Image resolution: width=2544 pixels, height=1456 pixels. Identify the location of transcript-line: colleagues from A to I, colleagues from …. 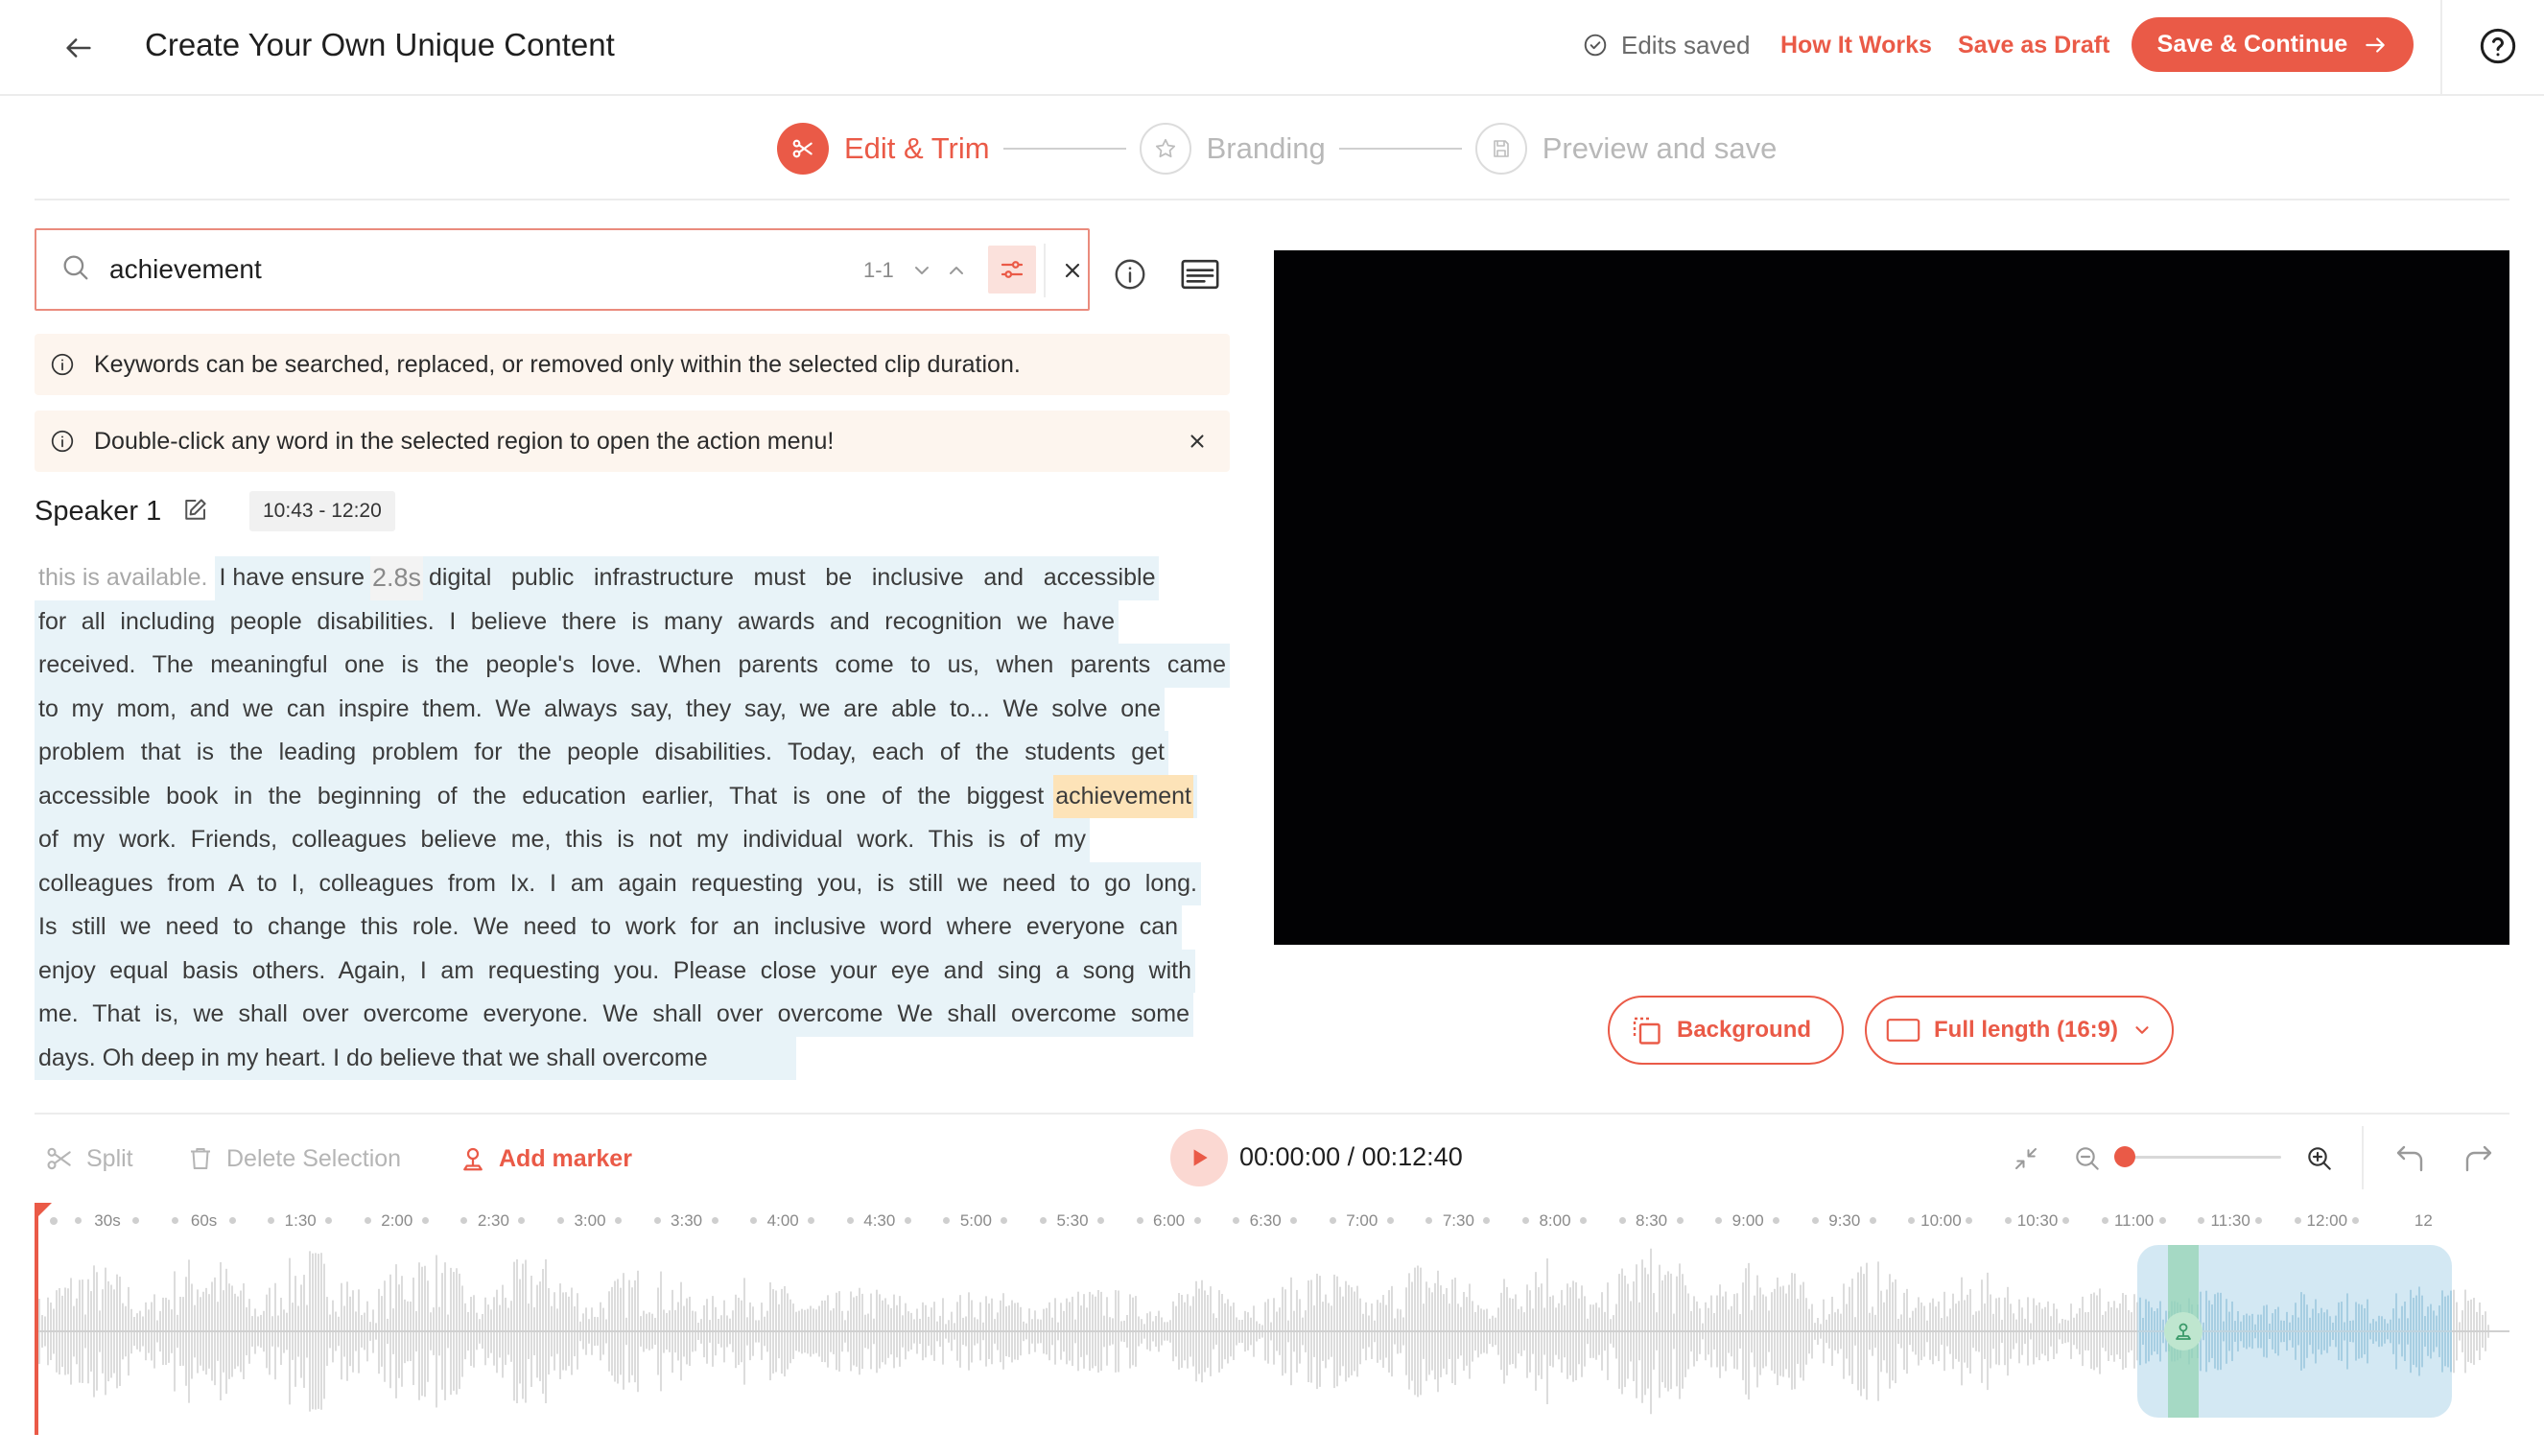
(633, 883).